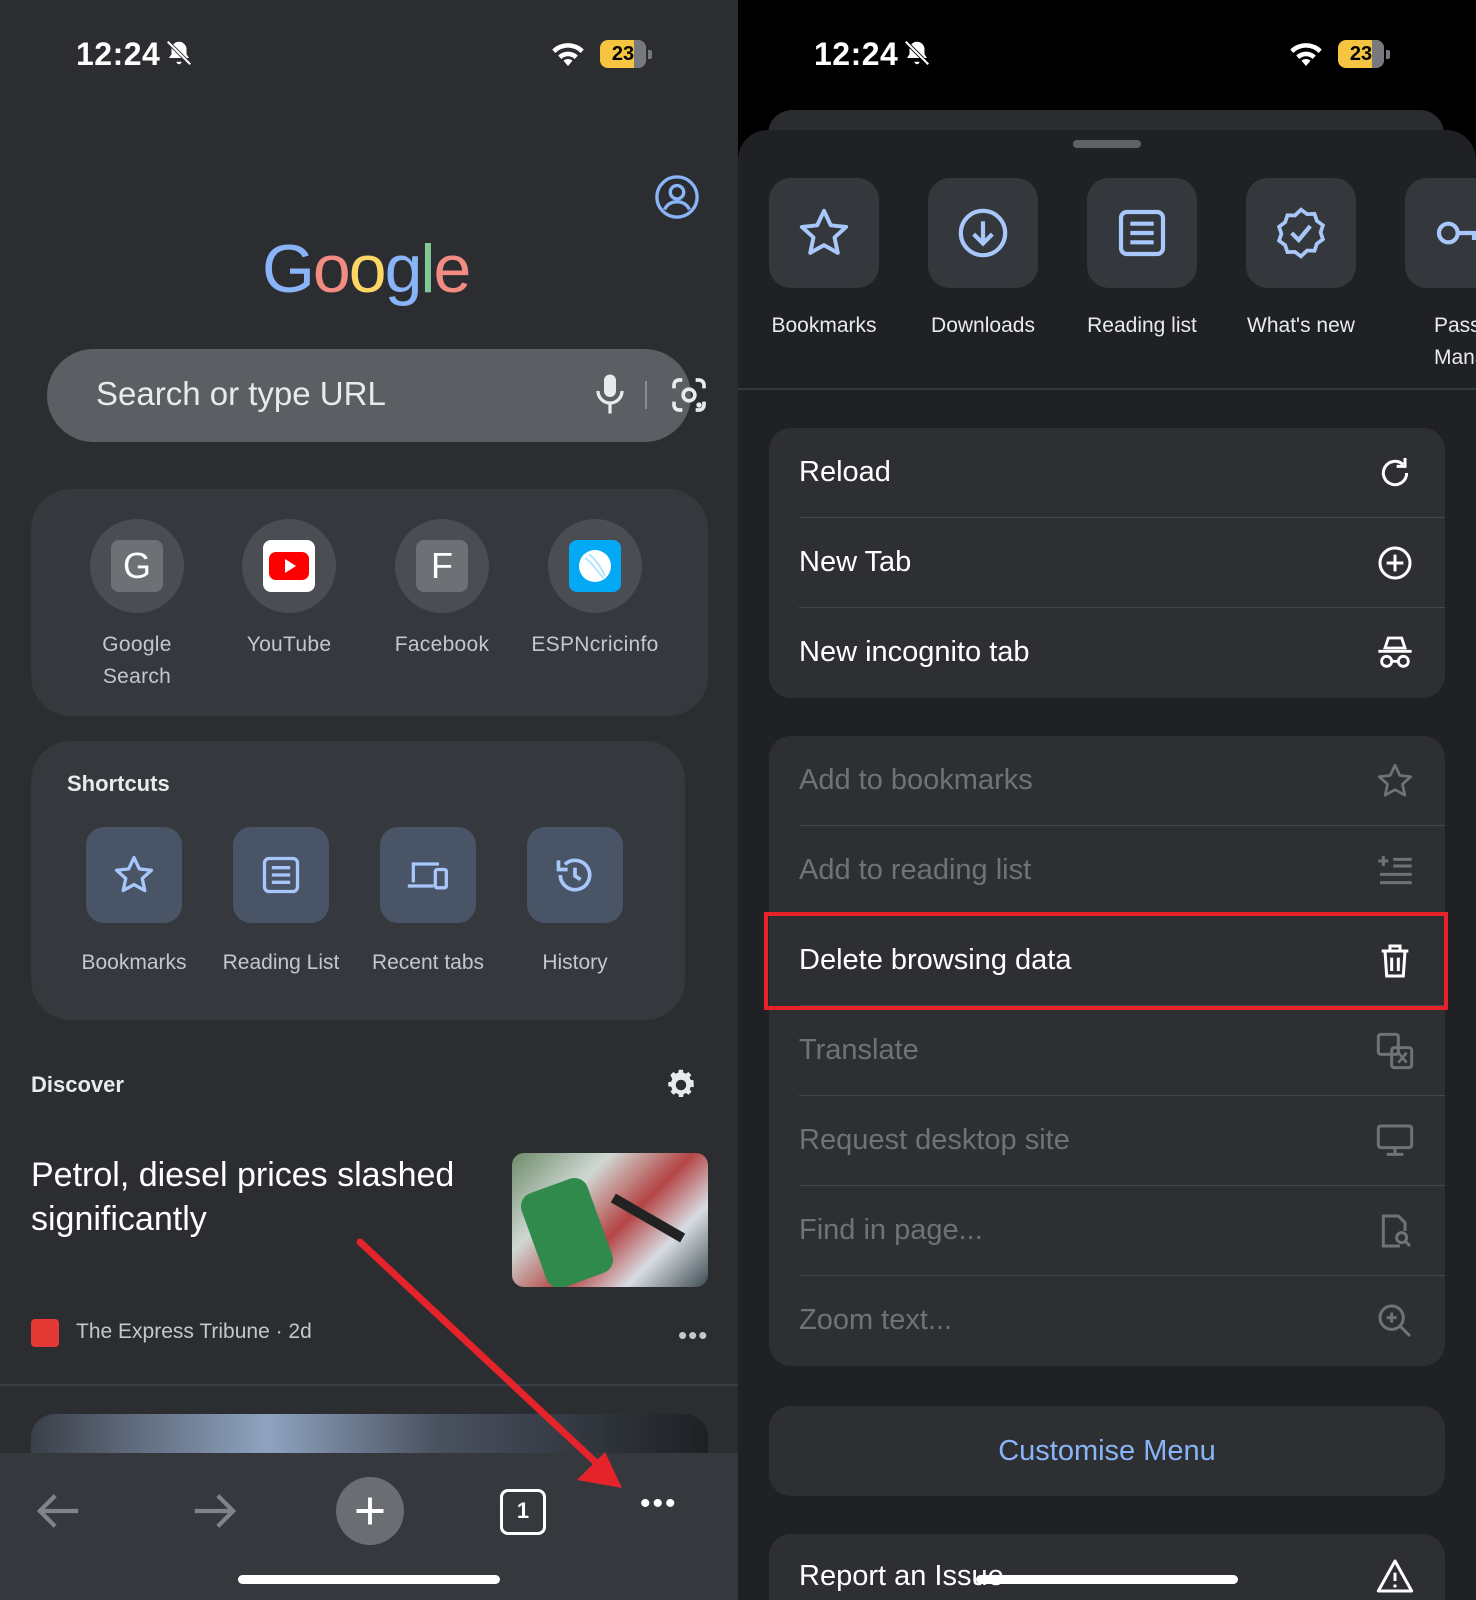 This screenshot has height=1600, width=1476. Describe the element at coordinates (376, 395) in the screenshot. I see `search-bar: Search or type URL` at that location.